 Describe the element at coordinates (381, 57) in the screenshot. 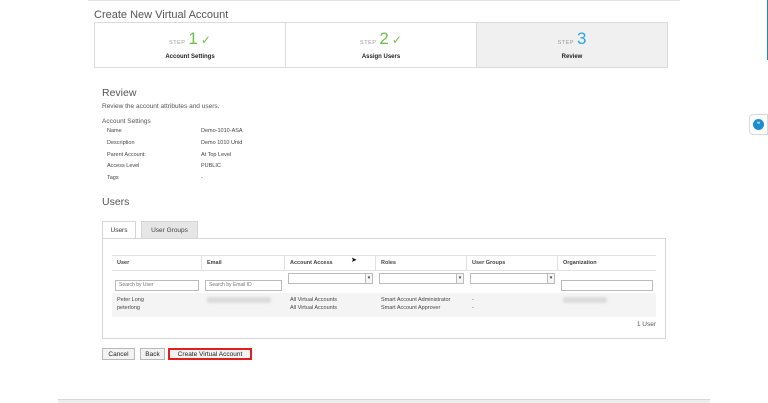

I see `step-label: Assign Users` at that location.